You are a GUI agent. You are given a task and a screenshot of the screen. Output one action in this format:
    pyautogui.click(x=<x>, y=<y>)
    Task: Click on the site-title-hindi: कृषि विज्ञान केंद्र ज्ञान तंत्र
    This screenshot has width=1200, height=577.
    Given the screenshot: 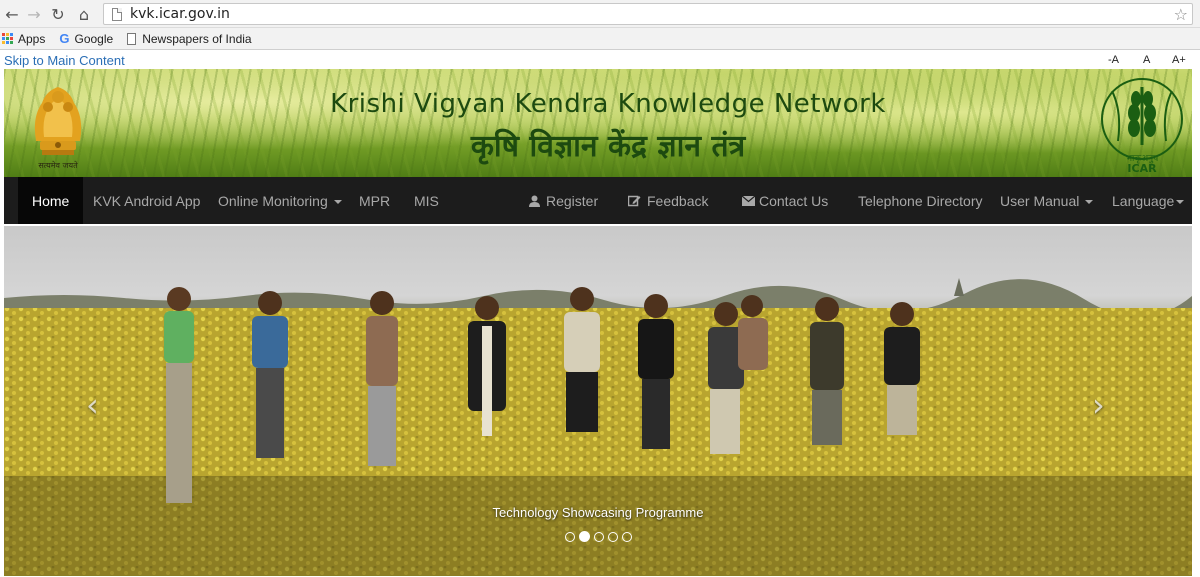 What is the action you would take?
    pyautogui.click(x=608, y=146)
    